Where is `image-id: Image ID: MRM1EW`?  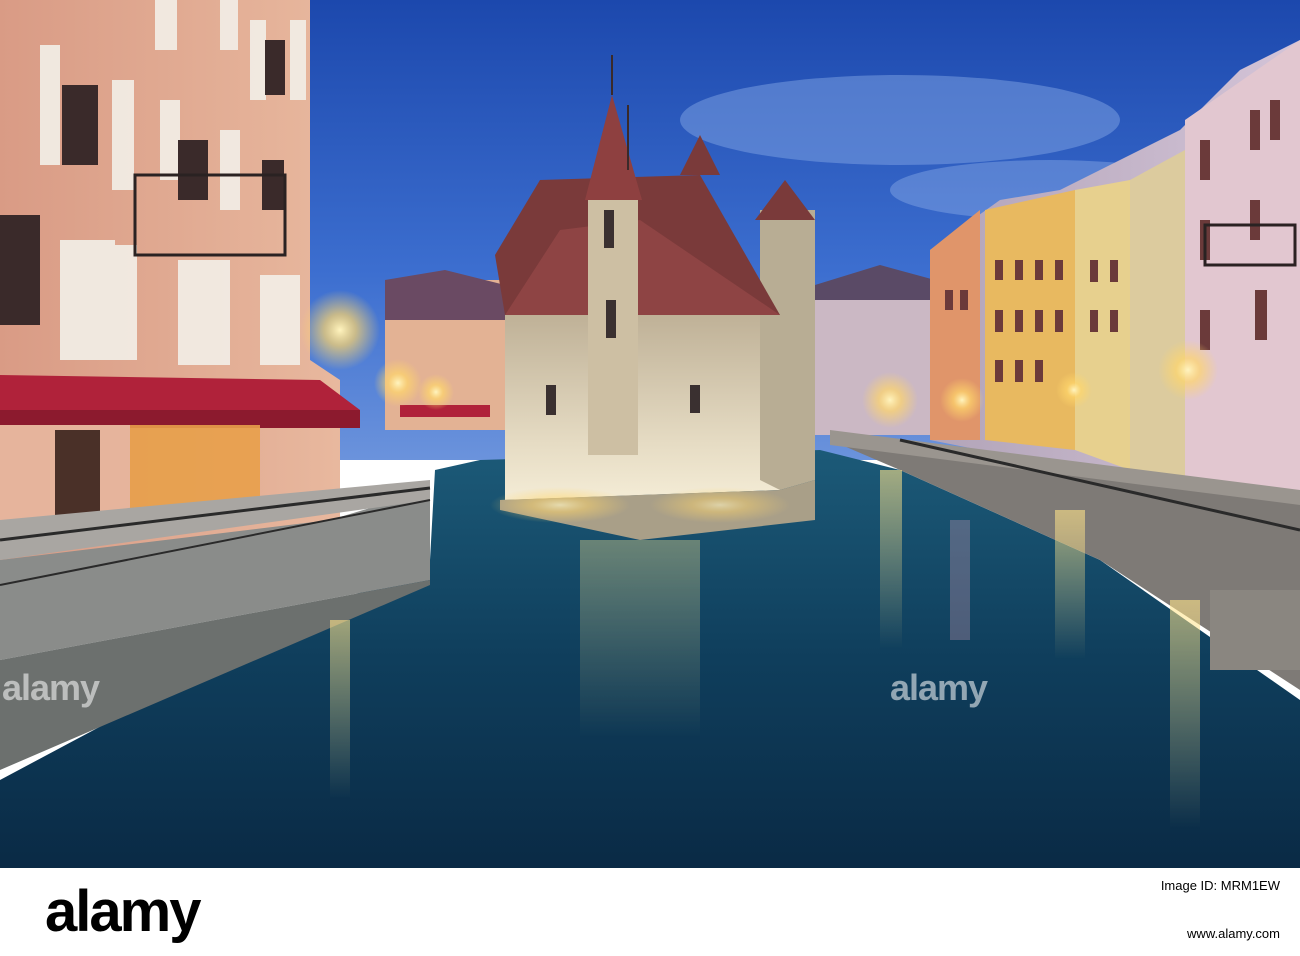
image-id: Image ID: MRM1EW is located at coordinates (1220, 885).